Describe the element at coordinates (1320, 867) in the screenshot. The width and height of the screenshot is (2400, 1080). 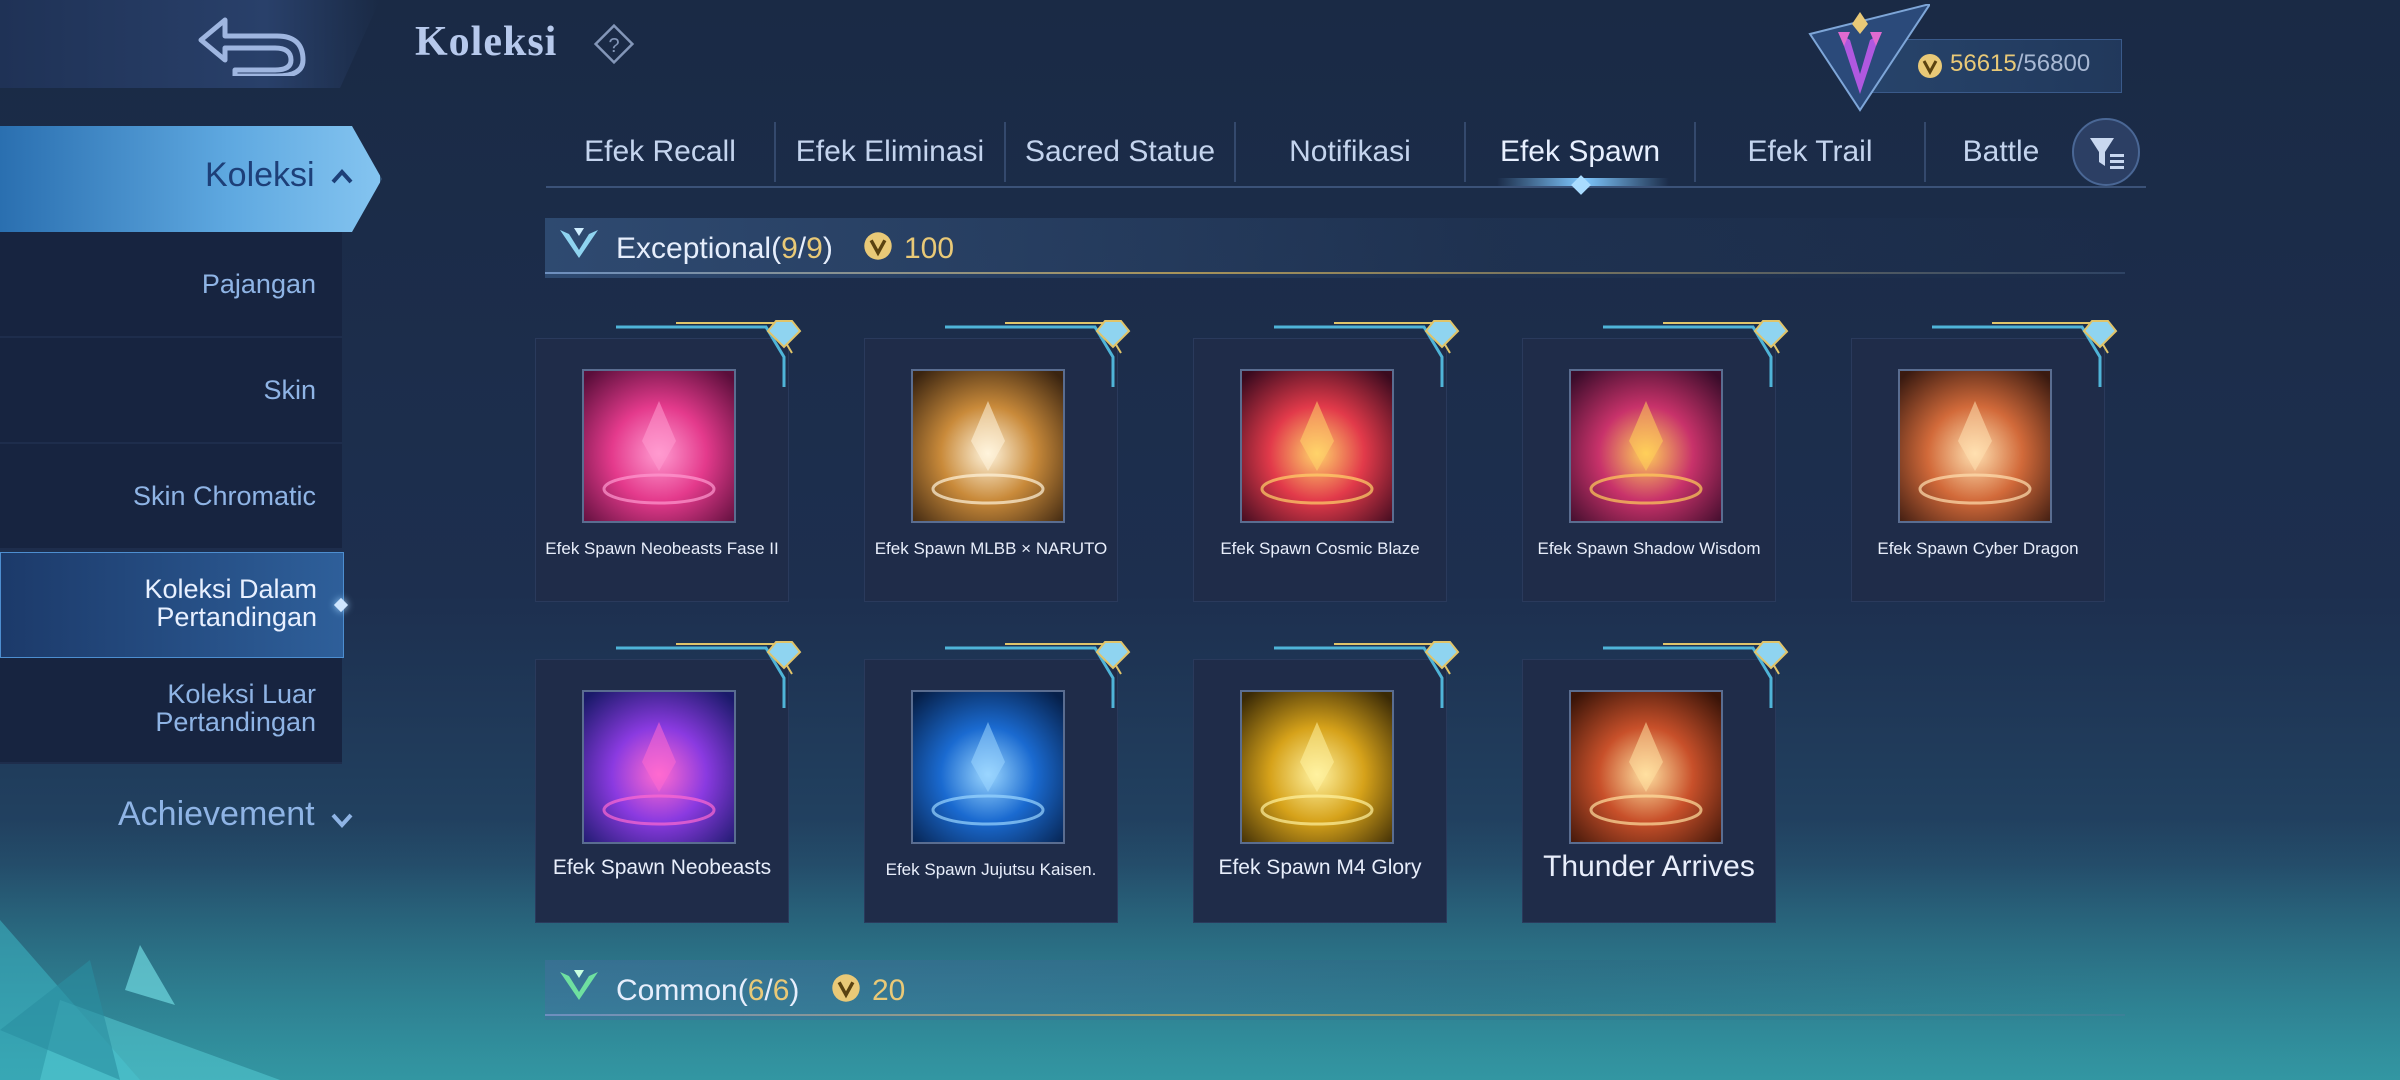
I see `card-name: Efek Spawn M4 Glory` at that location.